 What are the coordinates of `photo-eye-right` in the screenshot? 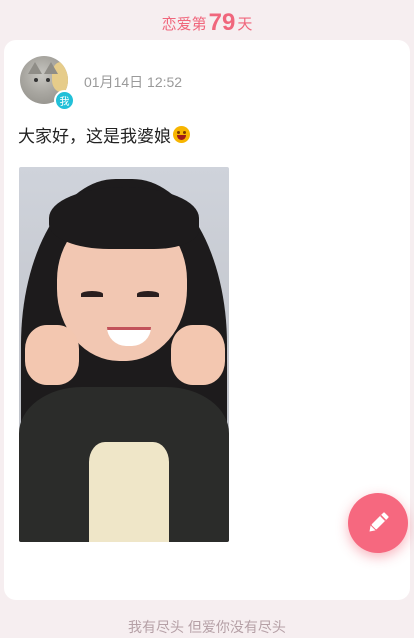 It's located at (148, 294).